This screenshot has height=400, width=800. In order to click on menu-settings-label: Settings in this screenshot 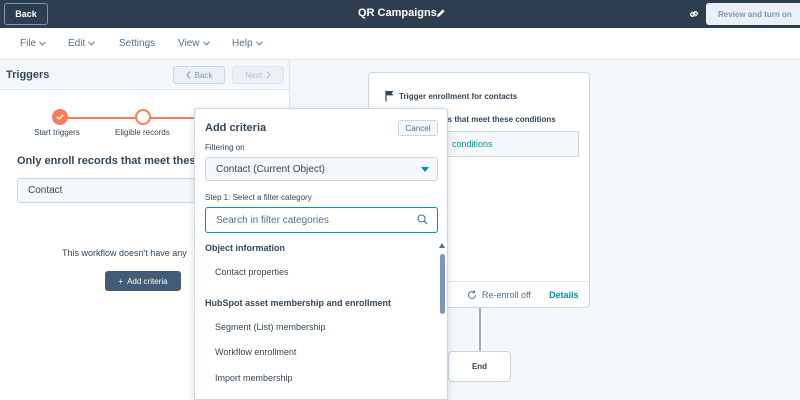, I will do `click(137, 43)`.